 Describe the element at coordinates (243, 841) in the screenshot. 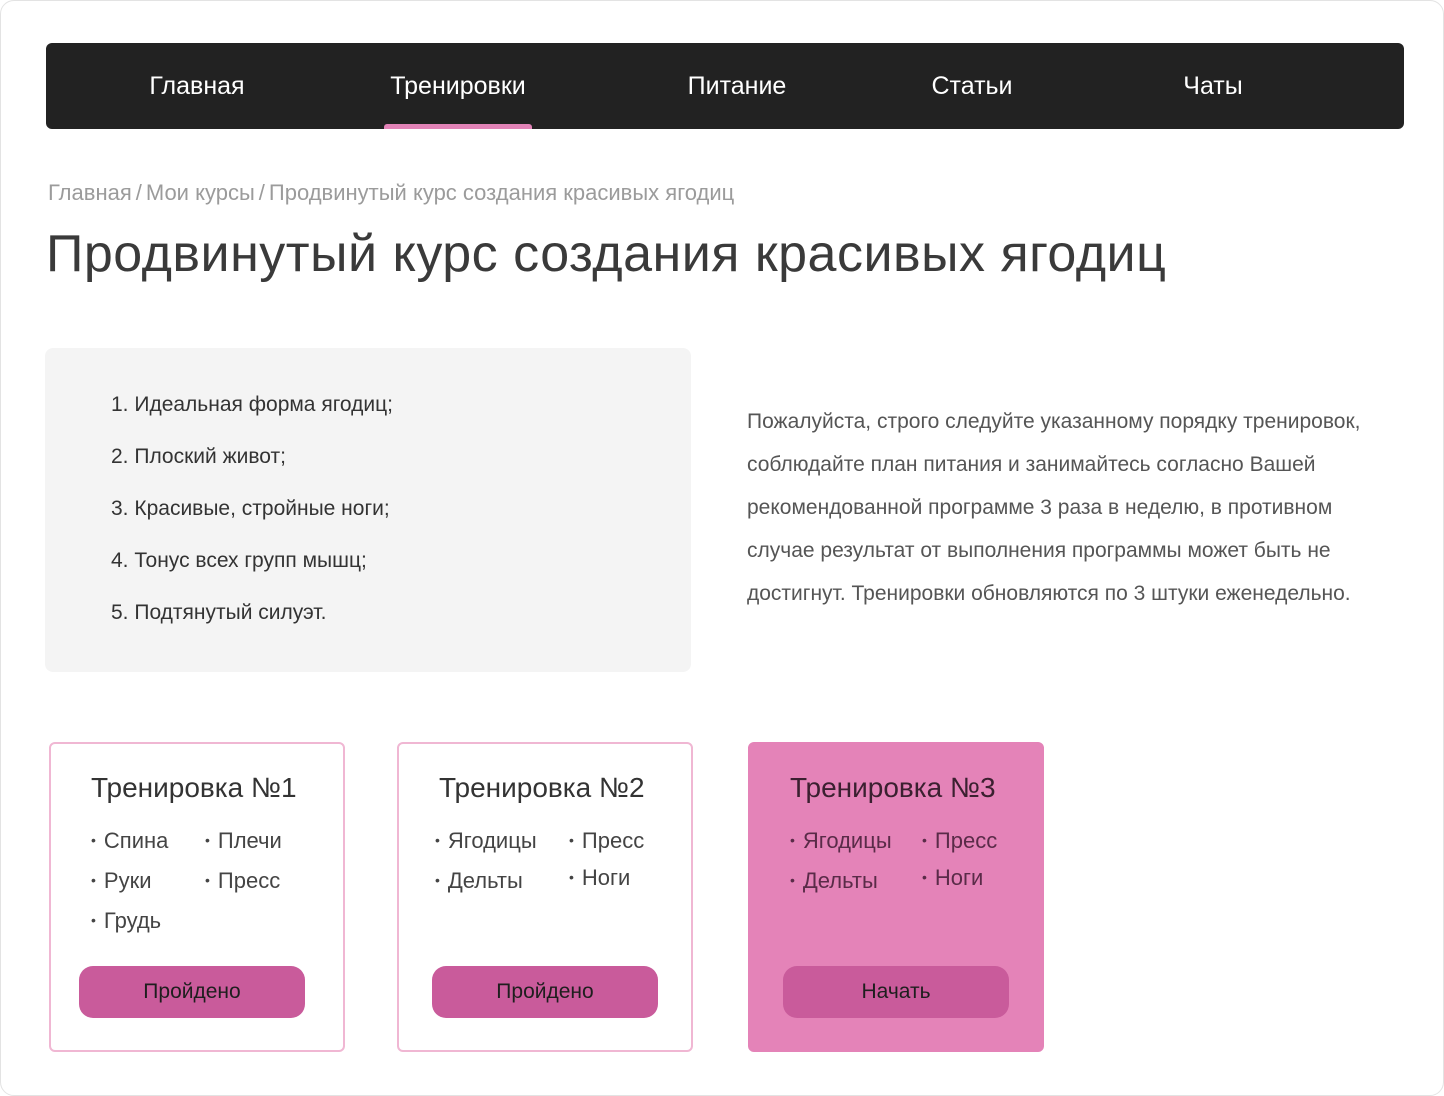

I see `muscle-item: Плечи` at that location.